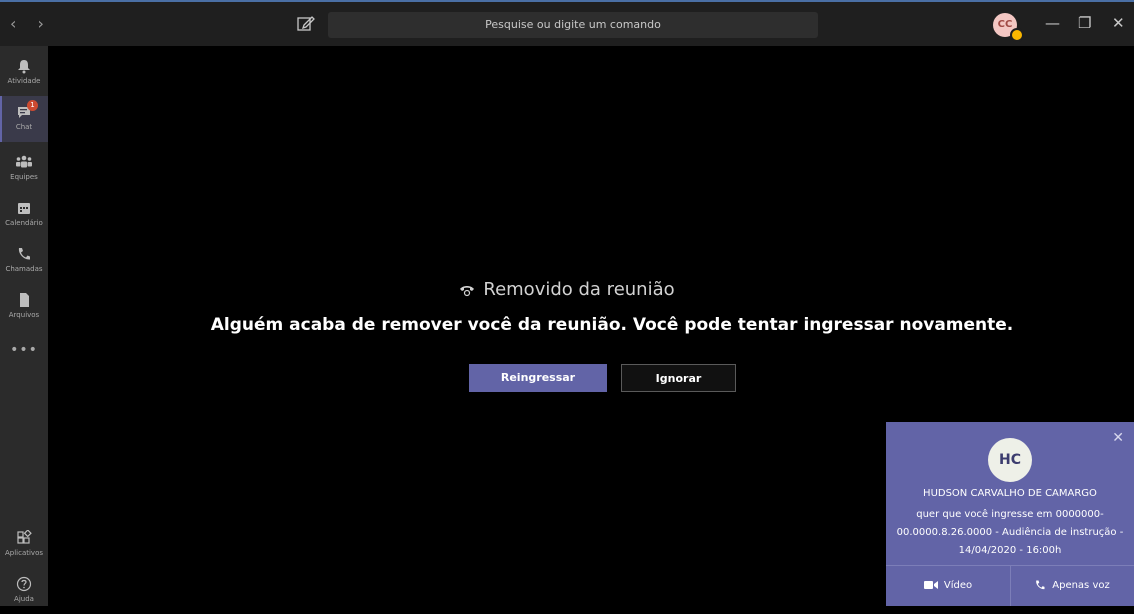  Describe the element at coordinates (1017, 35) in the screenshot. I see `status-away-icon` at that location.